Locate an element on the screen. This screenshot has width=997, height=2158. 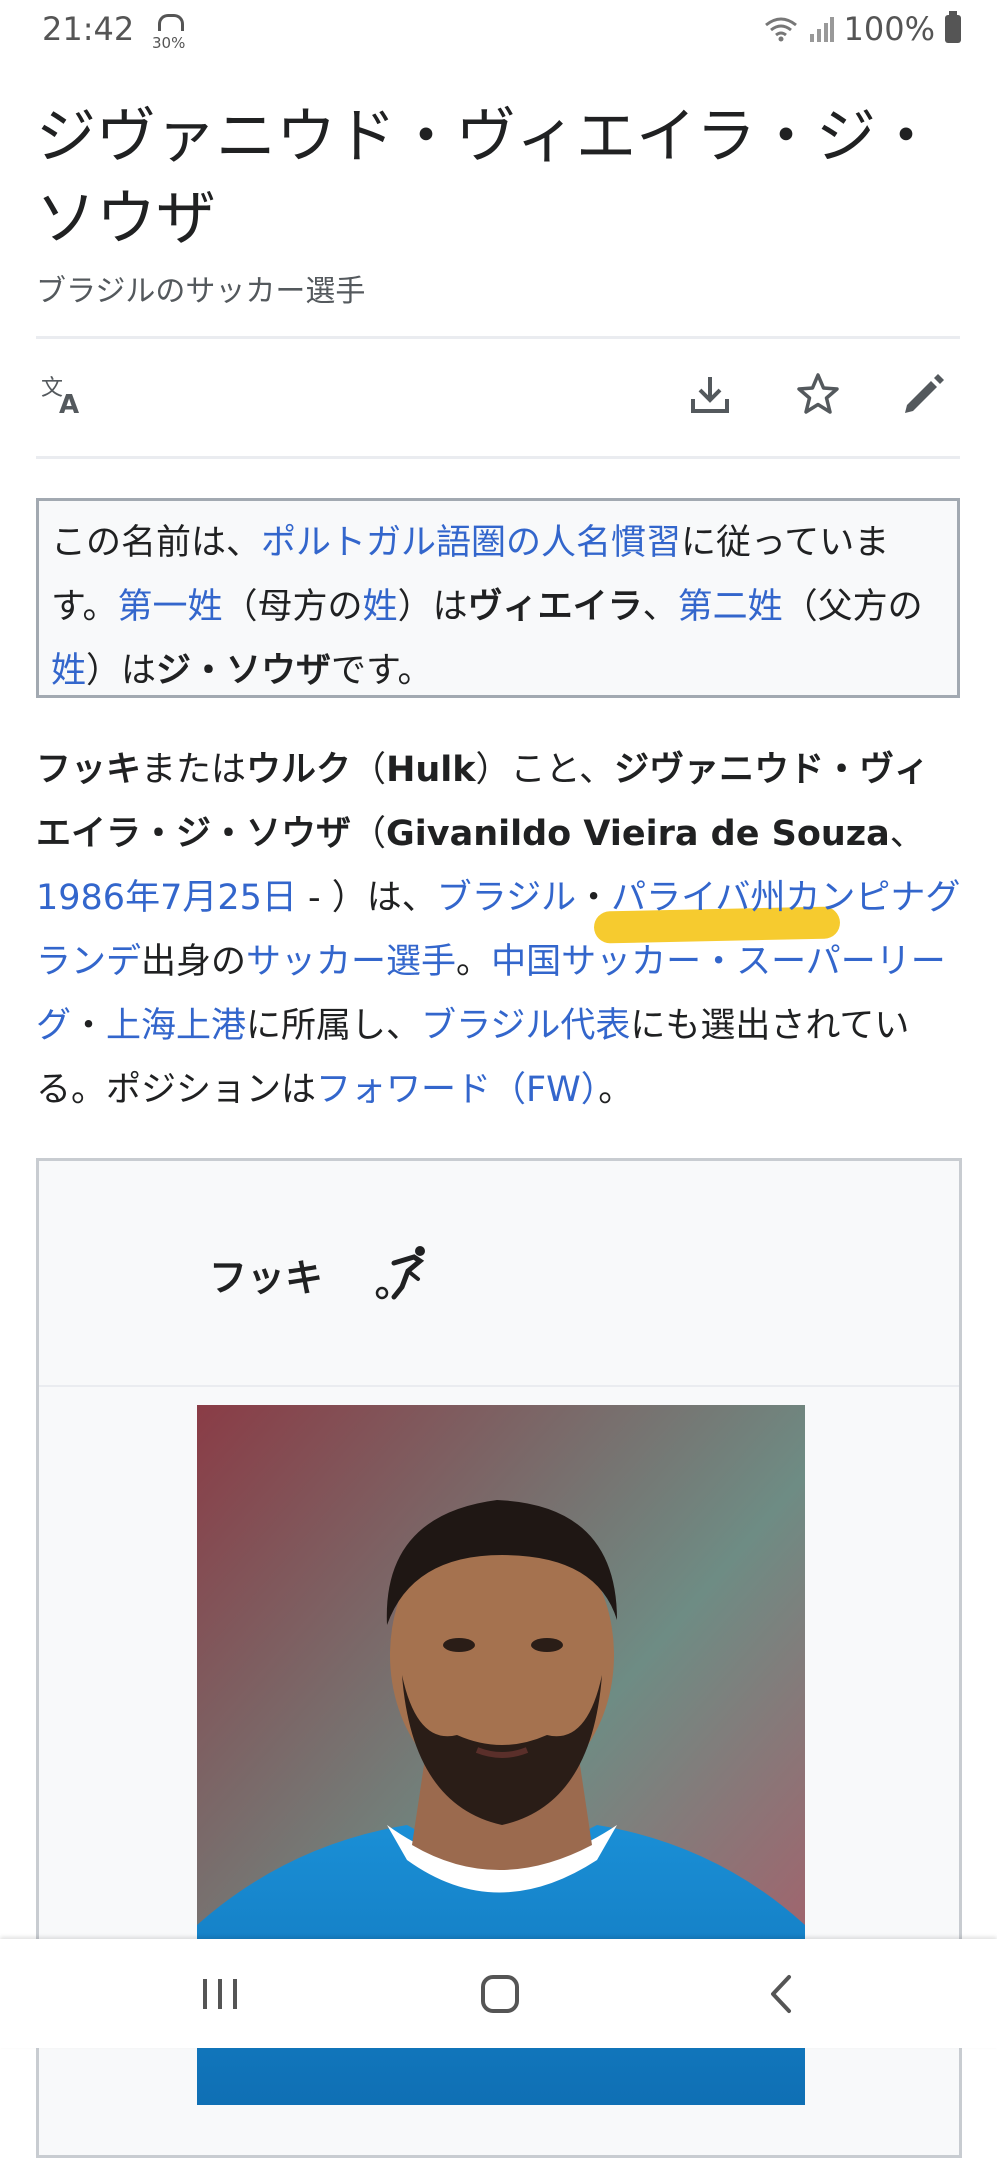
page-actions-toolbar: 文 A is located at coordinates (498, 398).